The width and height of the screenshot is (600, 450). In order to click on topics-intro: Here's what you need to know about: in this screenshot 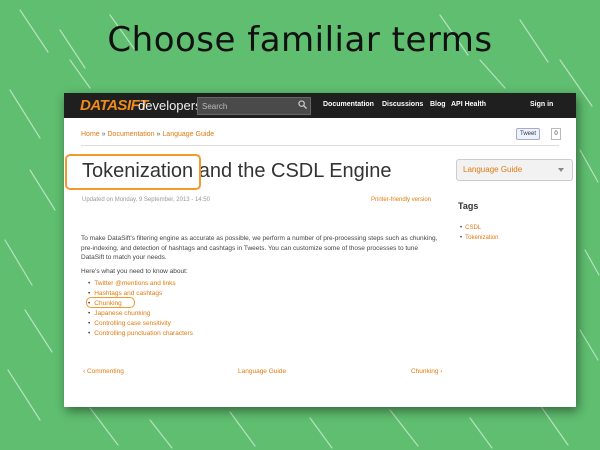, I will do `click(134, 271)`.